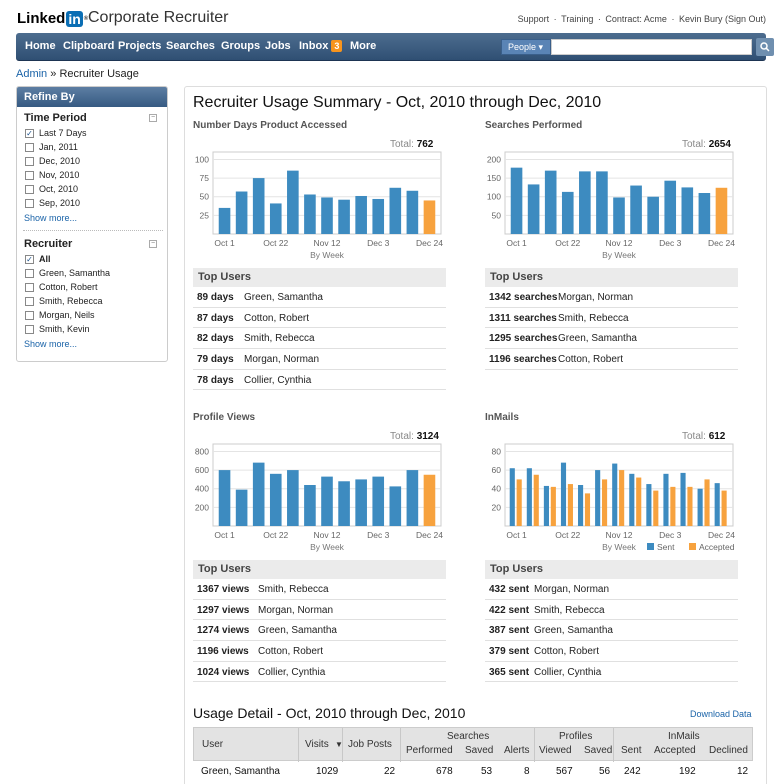 This screenshot has height=784, width=783. I want to click on list-item: 1196 searches Cotton, Robert, so click(611, 359).